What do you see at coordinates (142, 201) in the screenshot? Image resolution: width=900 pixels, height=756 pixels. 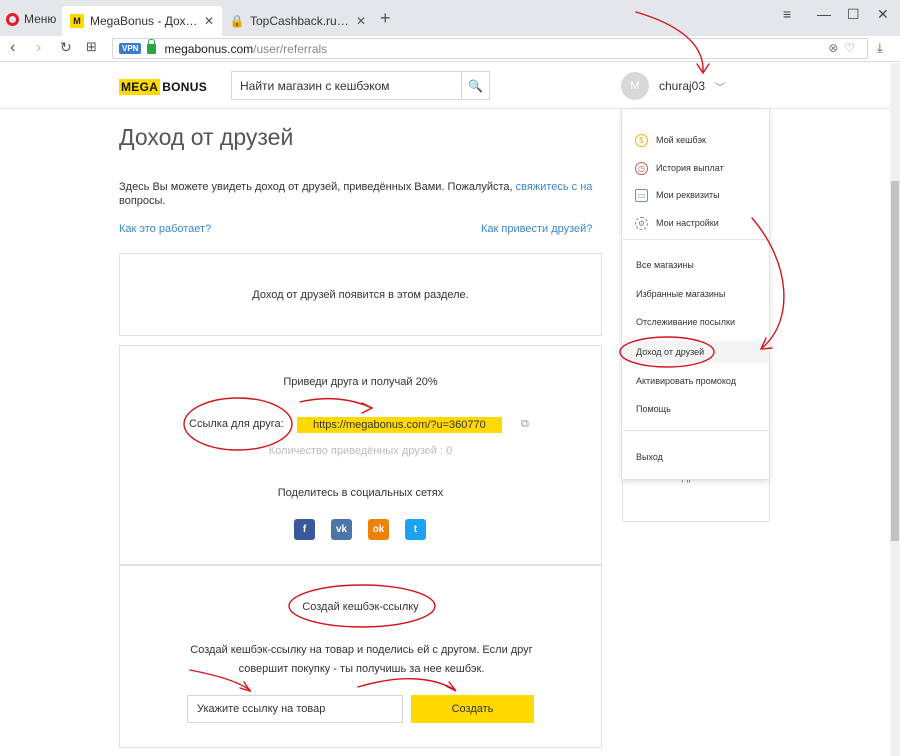 I see `intro-text-tail: вопросы.` at bounding box center [142, 201].